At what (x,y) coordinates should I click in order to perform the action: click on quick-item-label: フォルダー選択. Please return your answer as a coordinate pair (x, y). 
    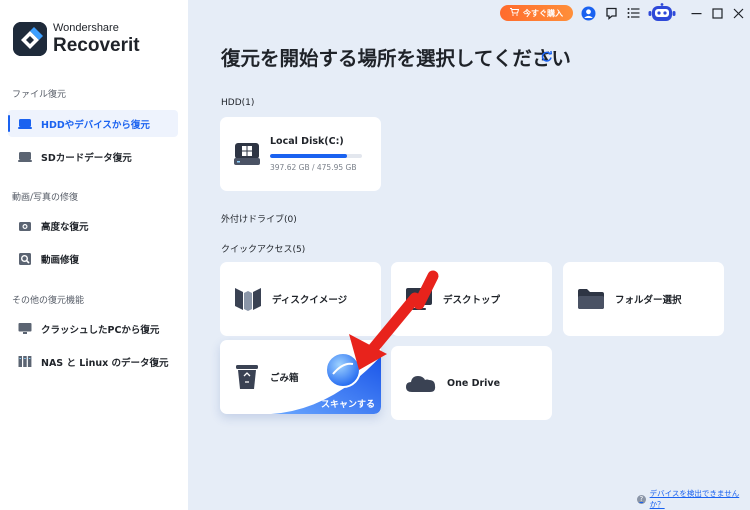
    Looking at the image, I should click on (648, 300).